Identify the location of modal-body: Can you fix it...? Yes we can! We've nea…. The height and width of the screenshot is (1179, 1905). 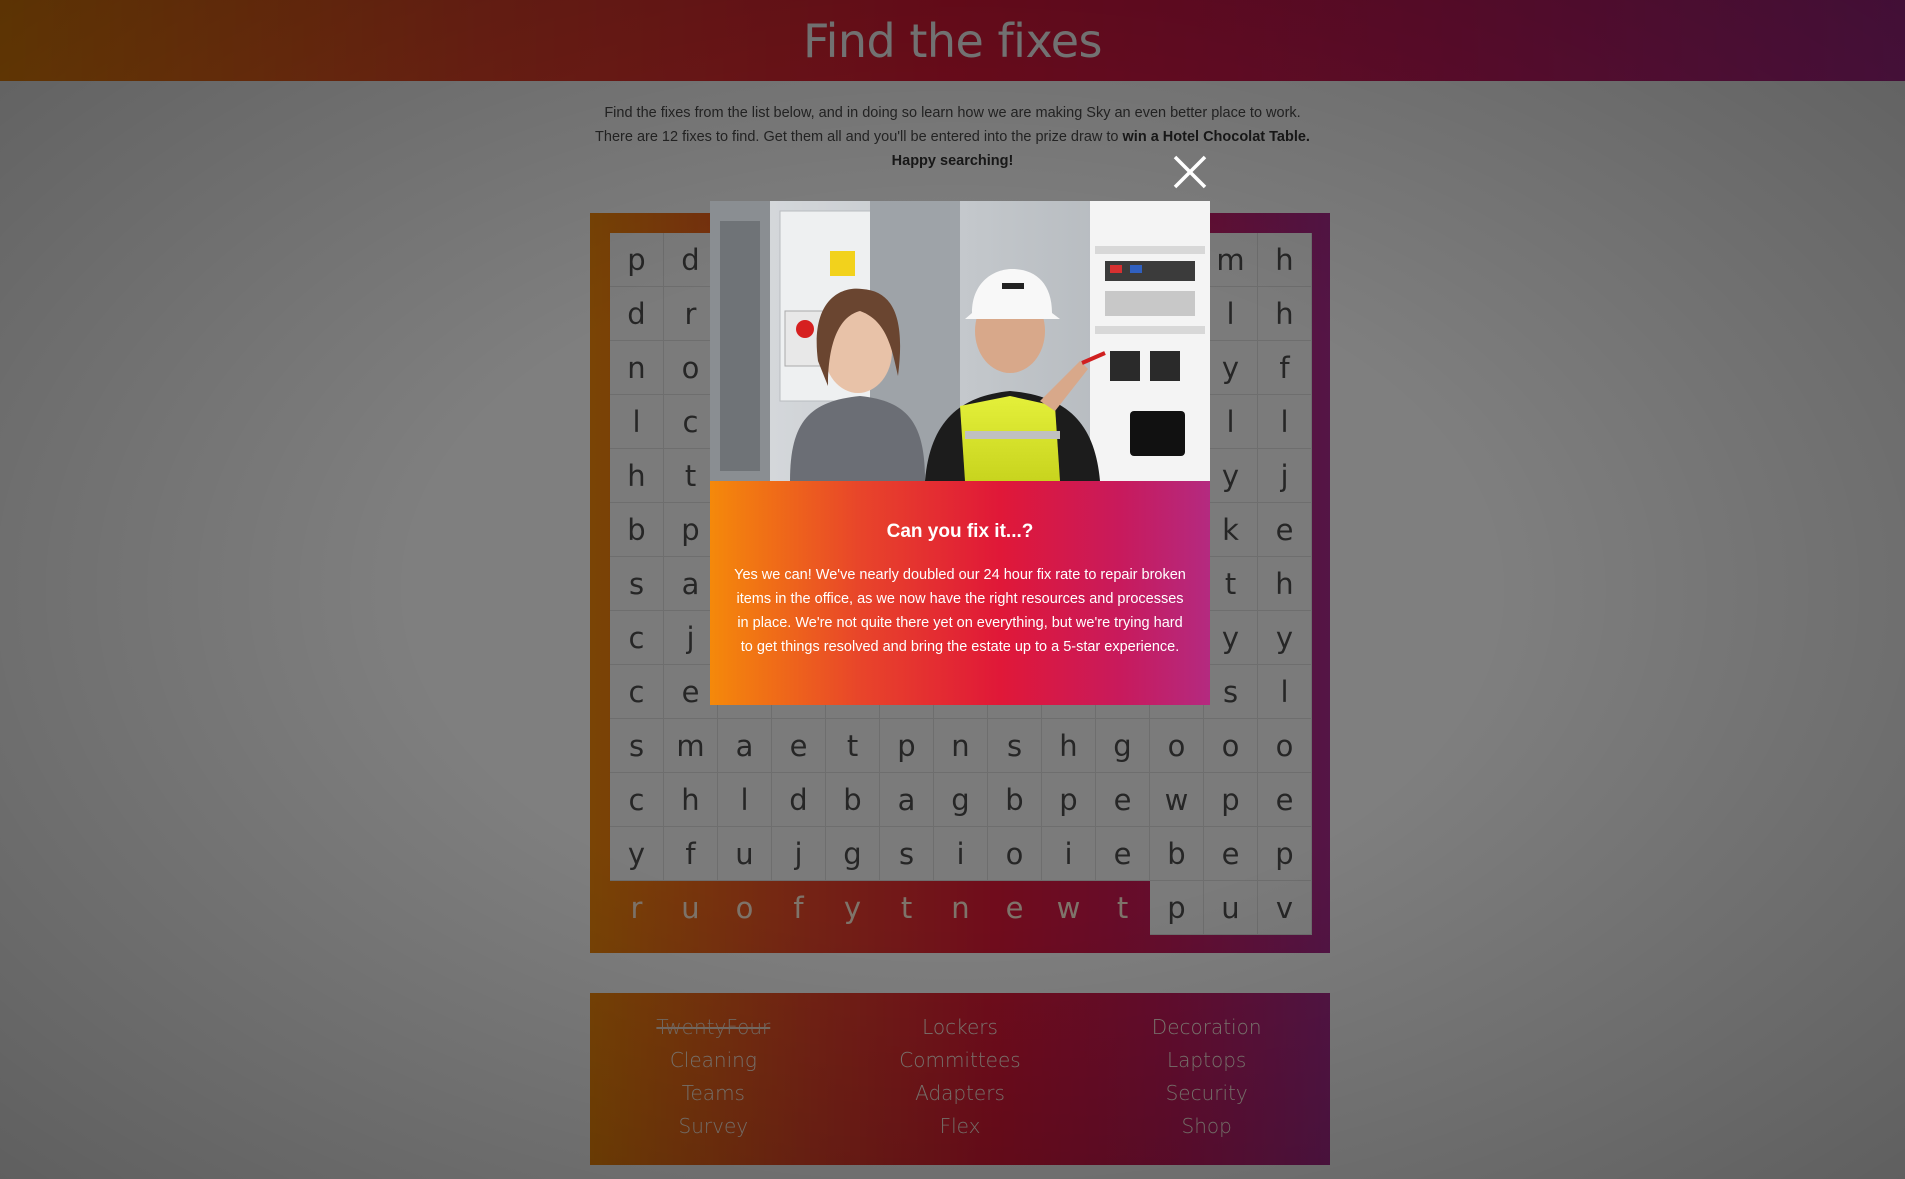
(960, 593).